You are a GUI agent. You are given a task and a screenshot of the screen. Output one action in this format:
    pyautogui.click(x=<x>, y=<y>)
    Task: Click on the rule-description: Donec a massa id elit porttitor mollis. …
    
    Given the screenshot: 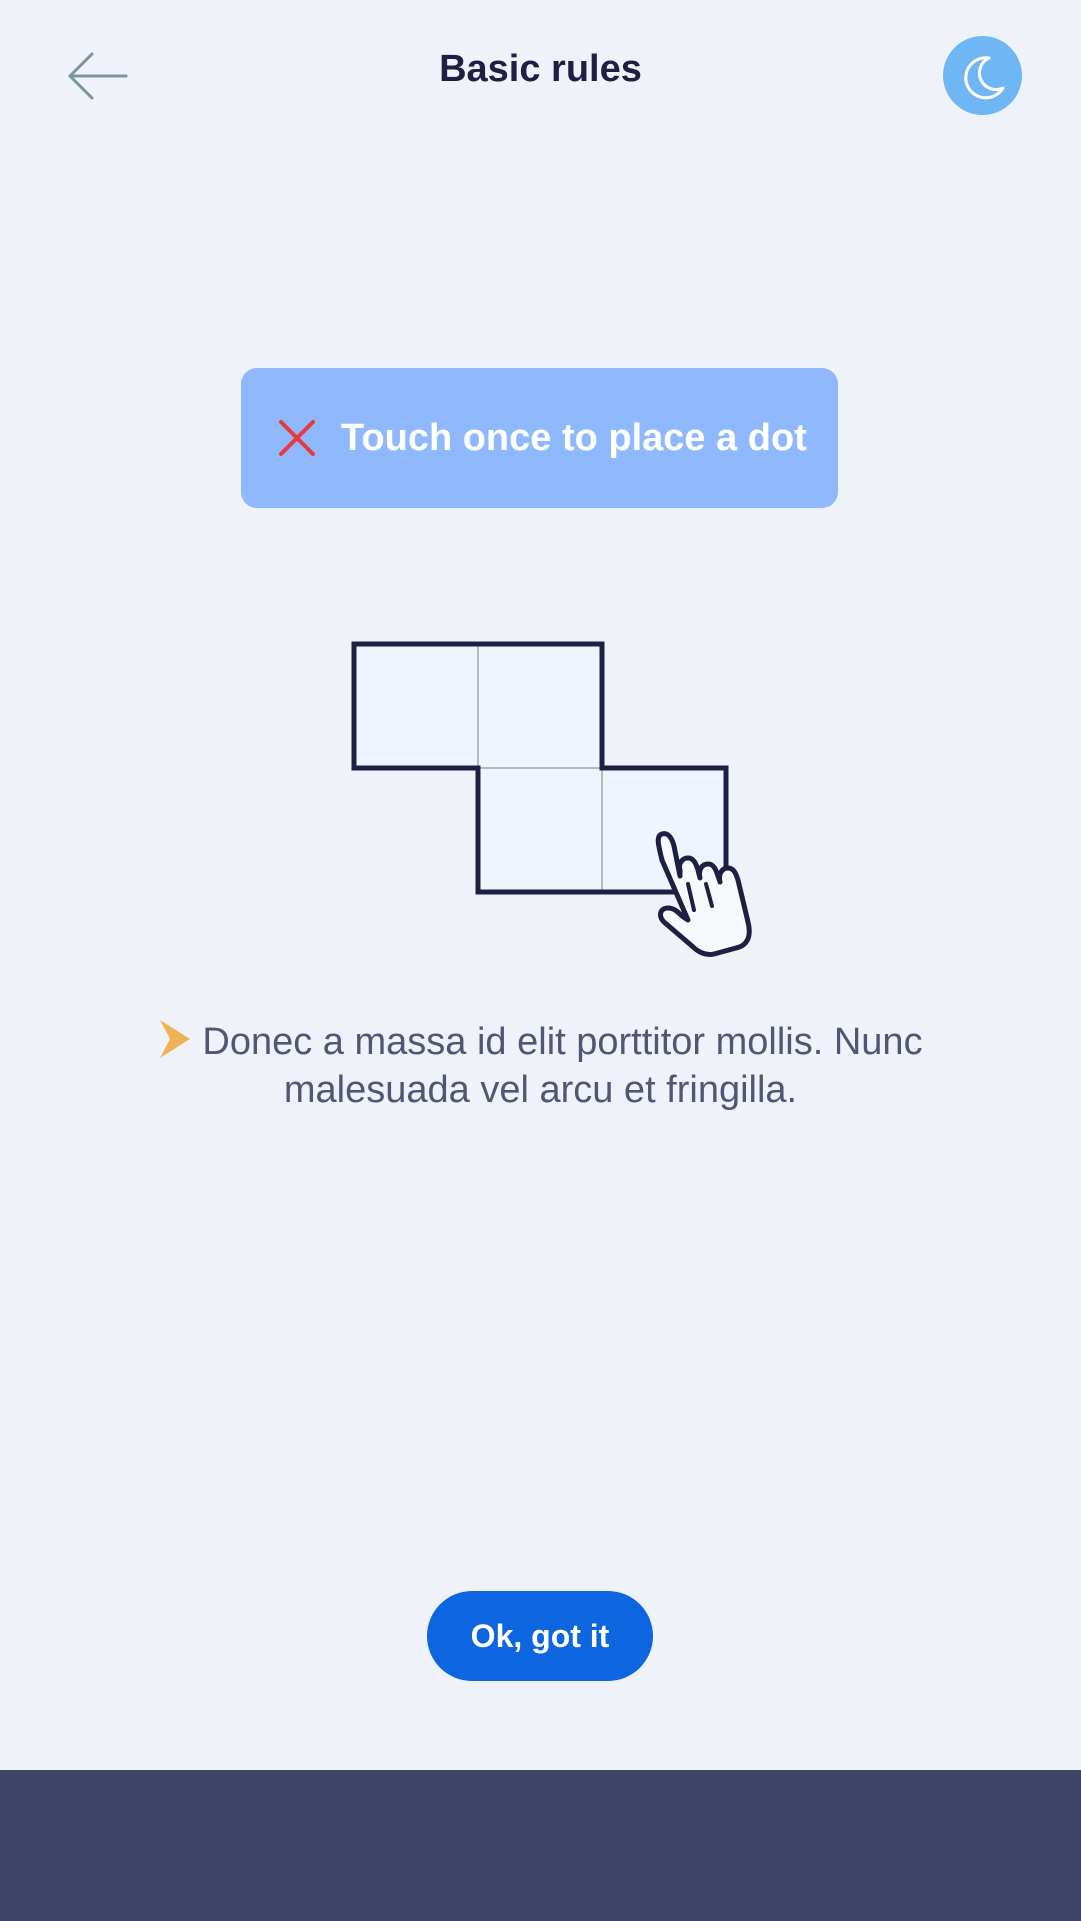 What is the action you would take?
    pyautogui.click(x=540, y=1066)
    